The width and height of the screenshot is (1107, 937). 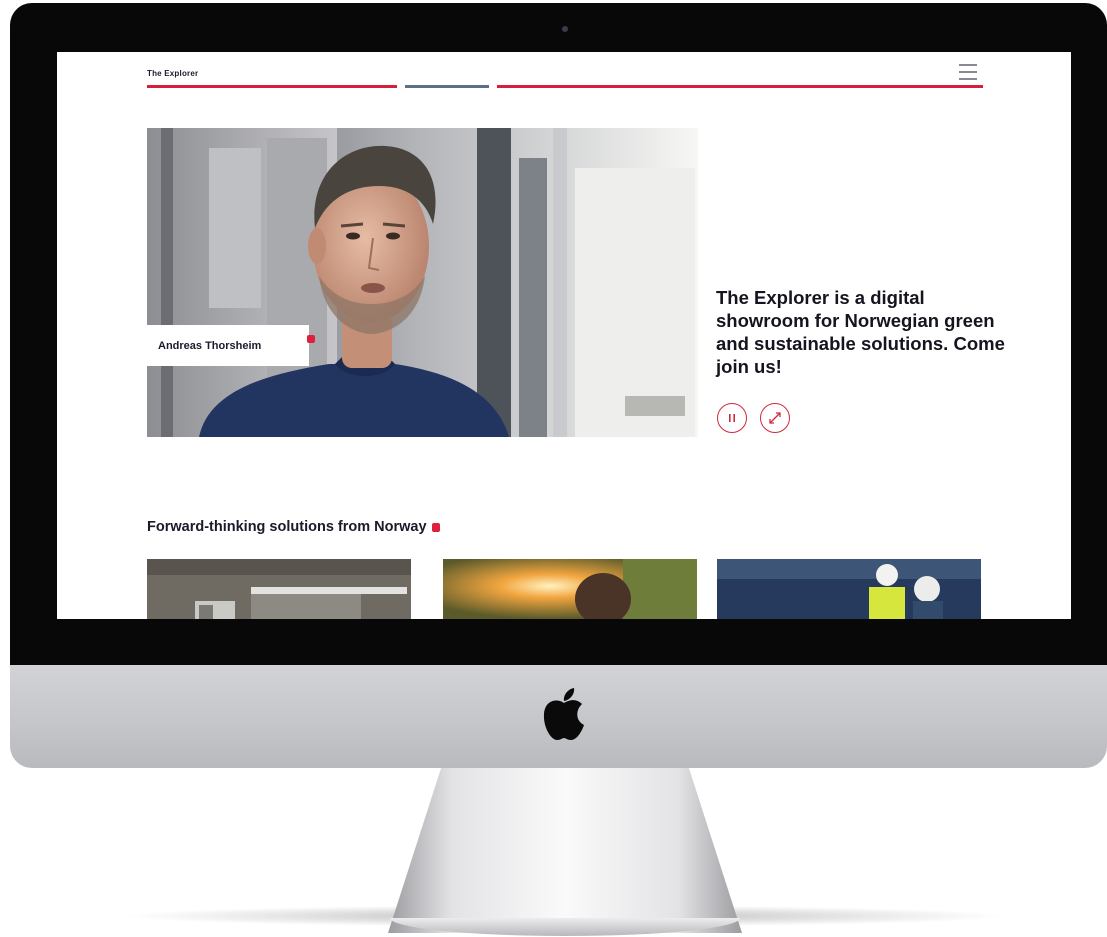 What do you see at coordinates (447, 86) in the screenshot?
I see `header-line-middle` at bounding box center [447, 86].